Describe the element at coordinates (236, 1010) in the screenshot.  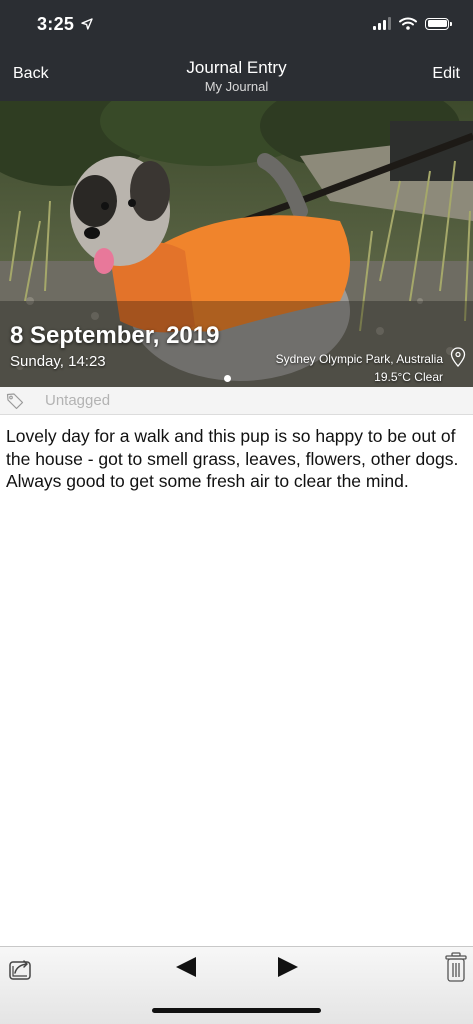
I see `home-indicator` at that location.